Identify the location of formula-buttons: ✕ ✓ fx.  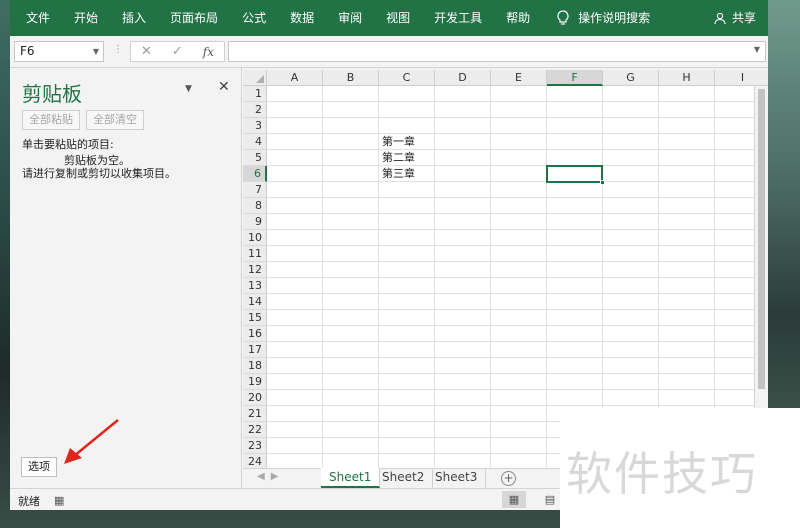
(177, 51).